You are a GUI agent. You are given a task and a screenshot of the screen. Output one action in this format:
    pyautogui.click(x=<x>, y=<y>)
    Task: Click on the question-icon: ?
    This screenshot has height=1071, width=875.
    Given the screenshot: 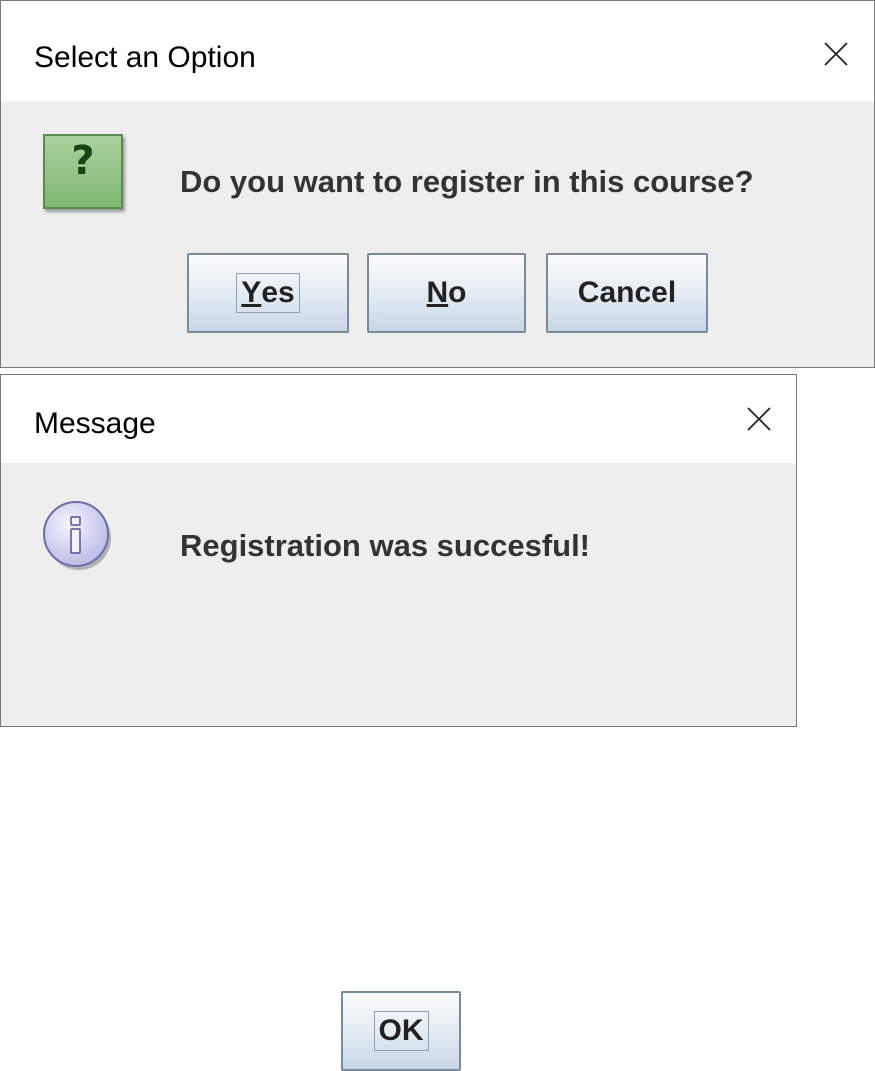 What is the action you would take?
    pyautogui.click(x=83, y=171)
    